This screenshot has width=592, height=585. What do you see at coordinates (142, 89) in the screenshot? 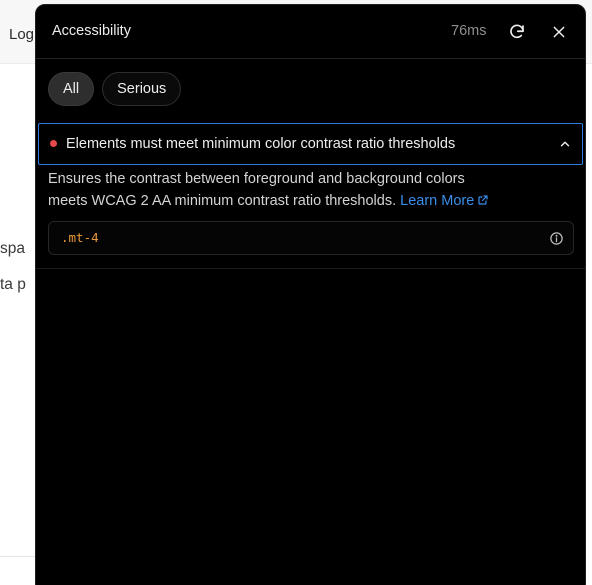
I see `filter-serious-button: Serious` at bounding box center [142, 89].